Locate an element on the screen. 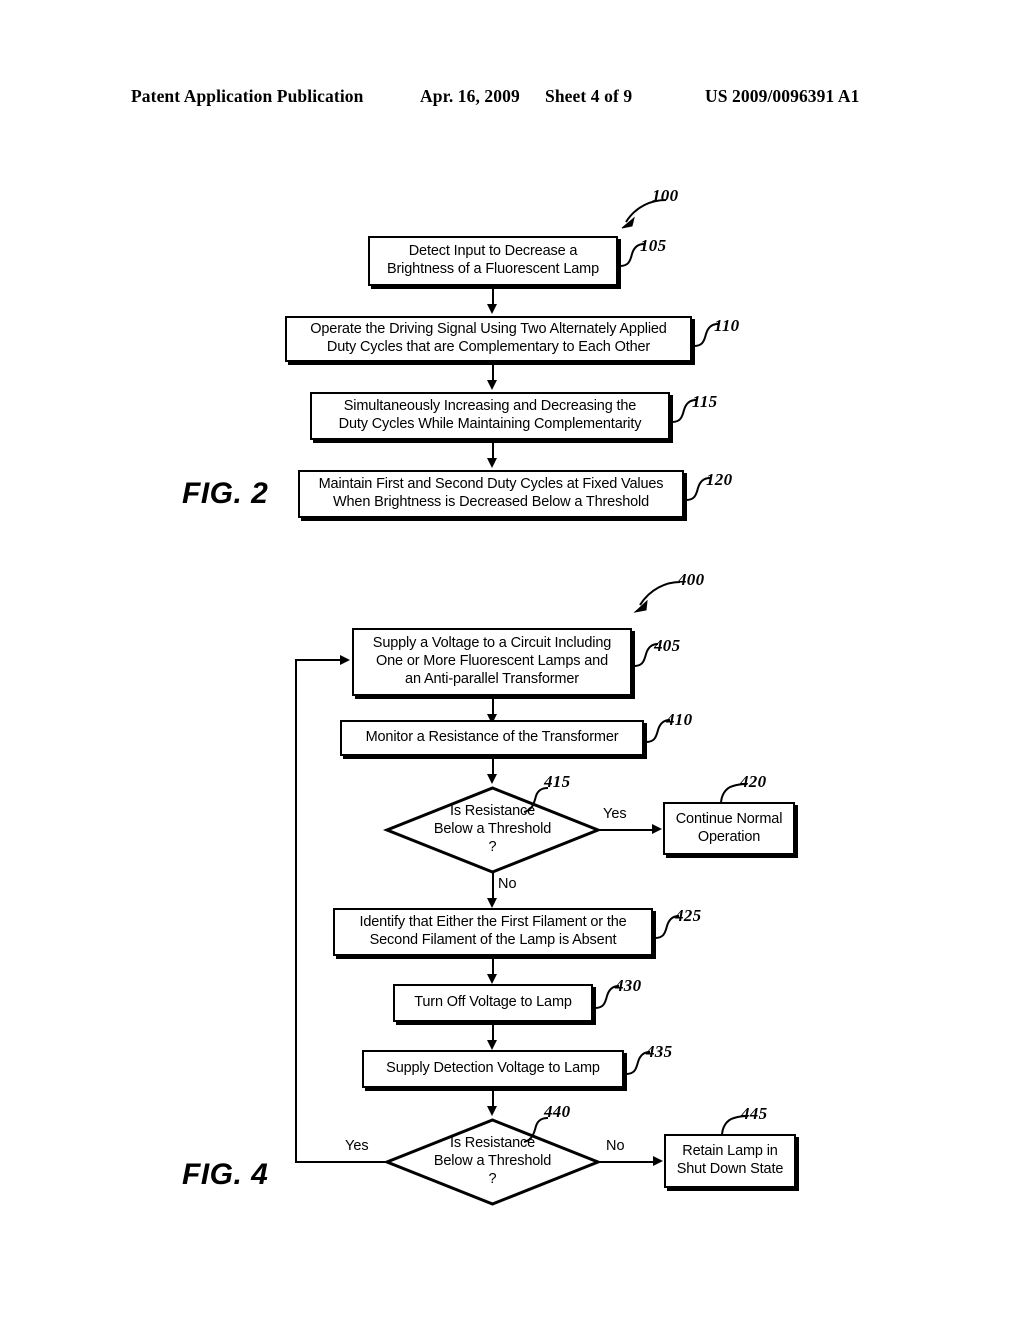 This screenshot has width=1024, height=1320. node-430-line1: Turn Off Voltage to Lamp is located at coordinates (493, 1002).